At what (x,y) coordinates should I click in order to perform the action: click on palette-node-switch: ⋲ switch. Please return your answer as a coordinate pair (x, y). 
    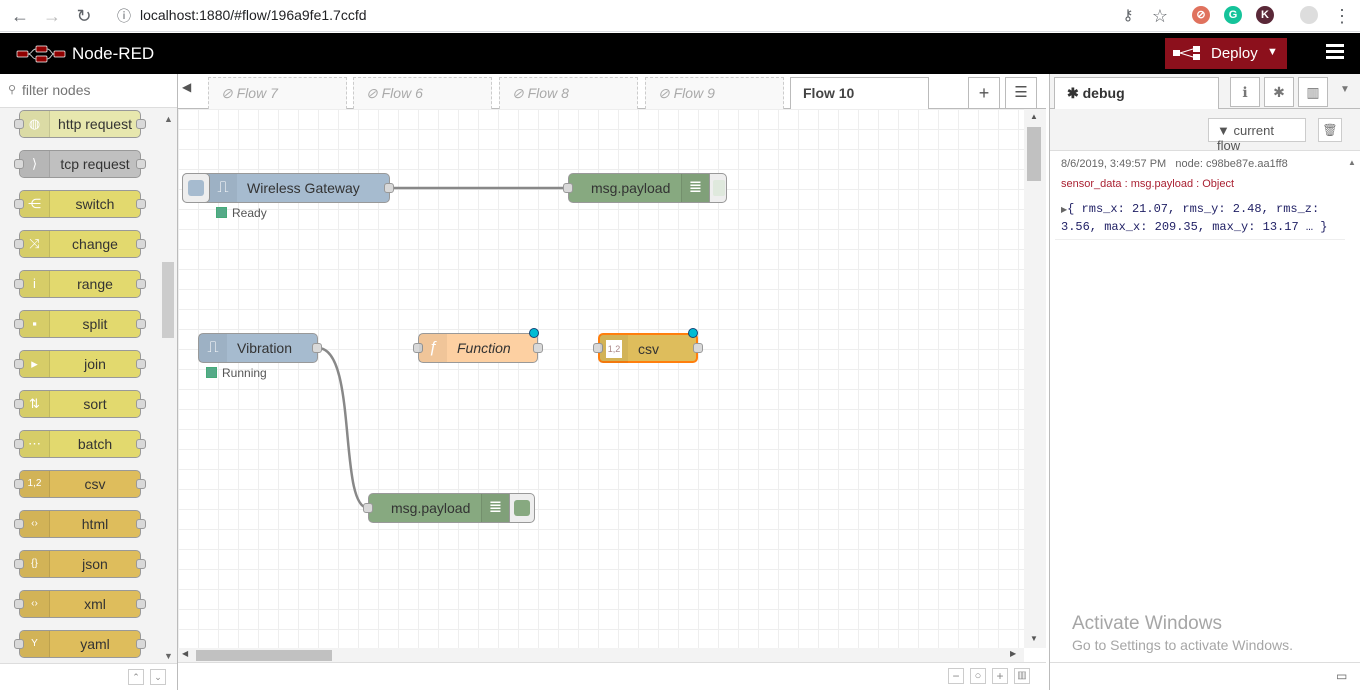
    Looking at the image, I should click on (80, 204).